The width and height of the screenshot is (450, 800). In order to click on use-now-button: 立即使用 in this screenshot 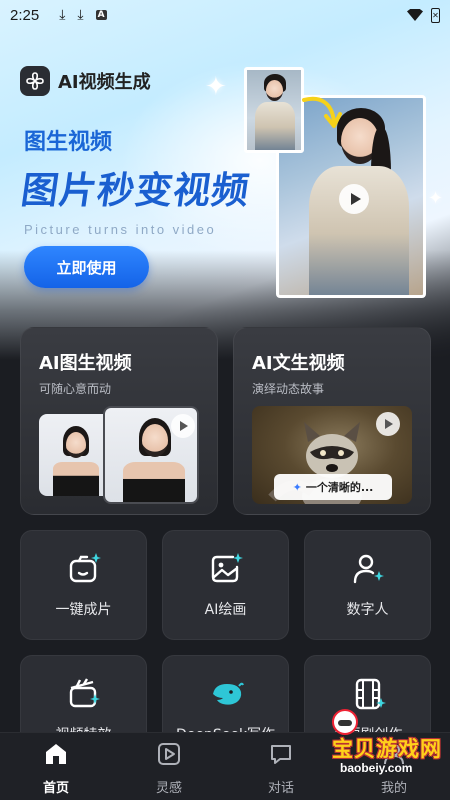, I will do `click(86, 267)`.